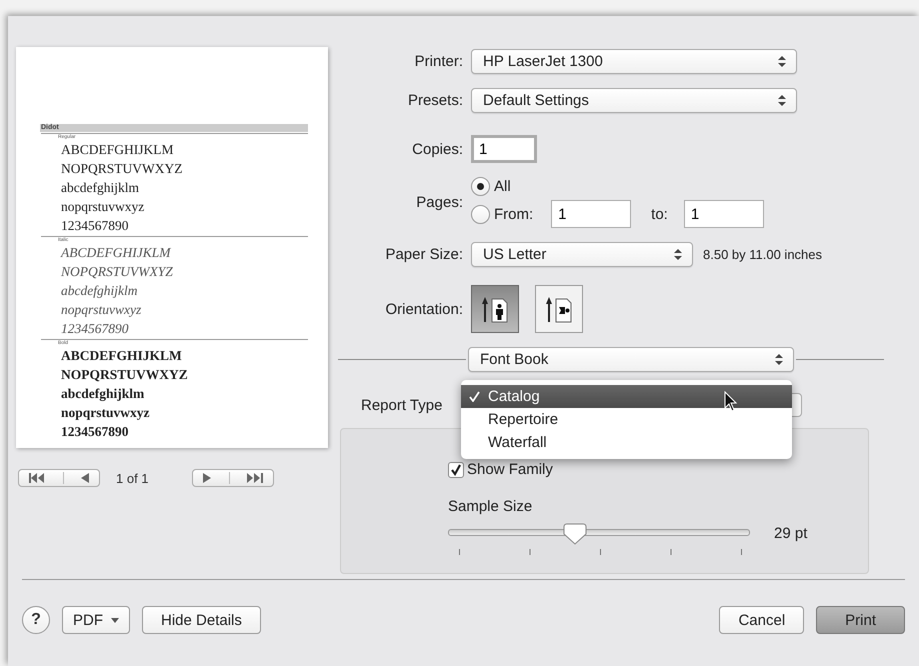 The height and width of the screenshot is (666, 919). I want to click on menu-item: Waterfall, so click(626, 442).